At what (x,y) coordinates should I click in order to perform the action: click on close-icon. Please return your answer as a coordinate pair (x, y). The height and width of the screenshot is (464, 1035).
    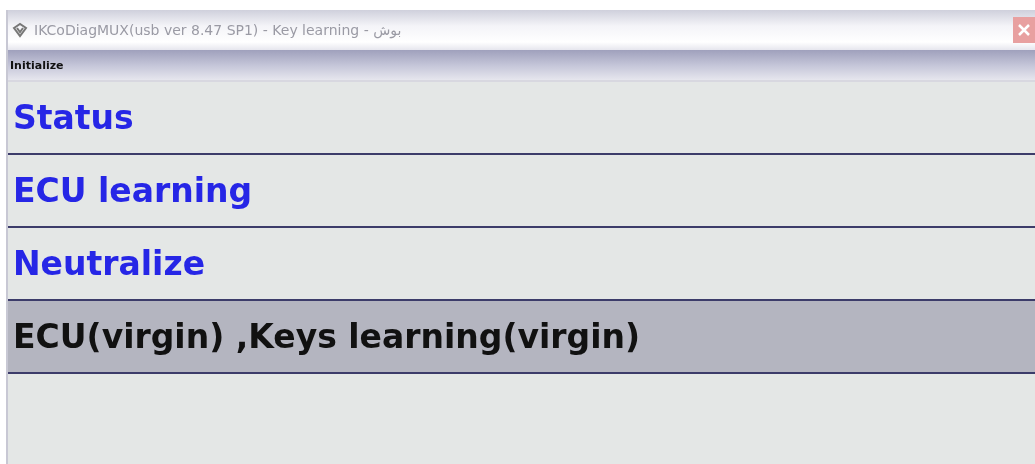
    Looking at the image, I should click on (1024, 30).